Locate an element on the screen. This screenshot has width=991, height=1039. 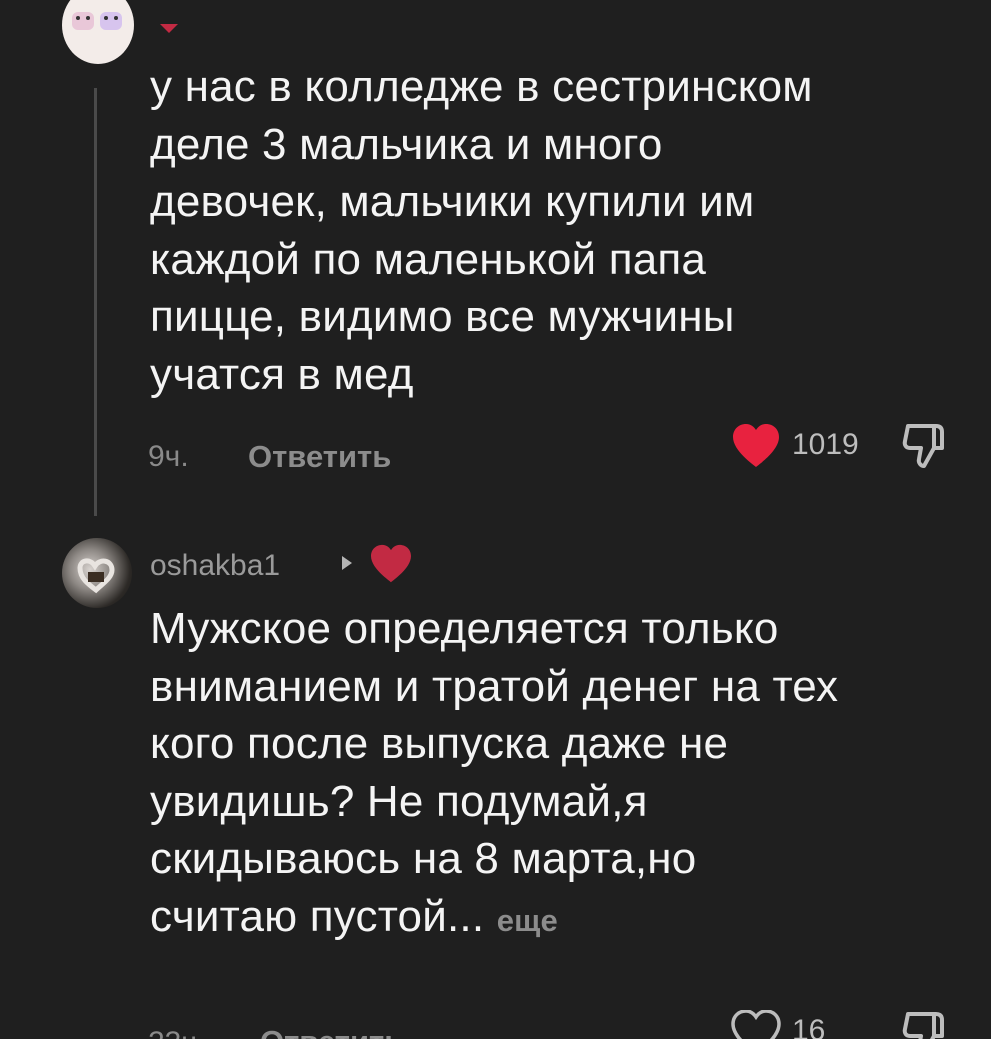
like-count: 1019 is located at coordinates (825, 444).